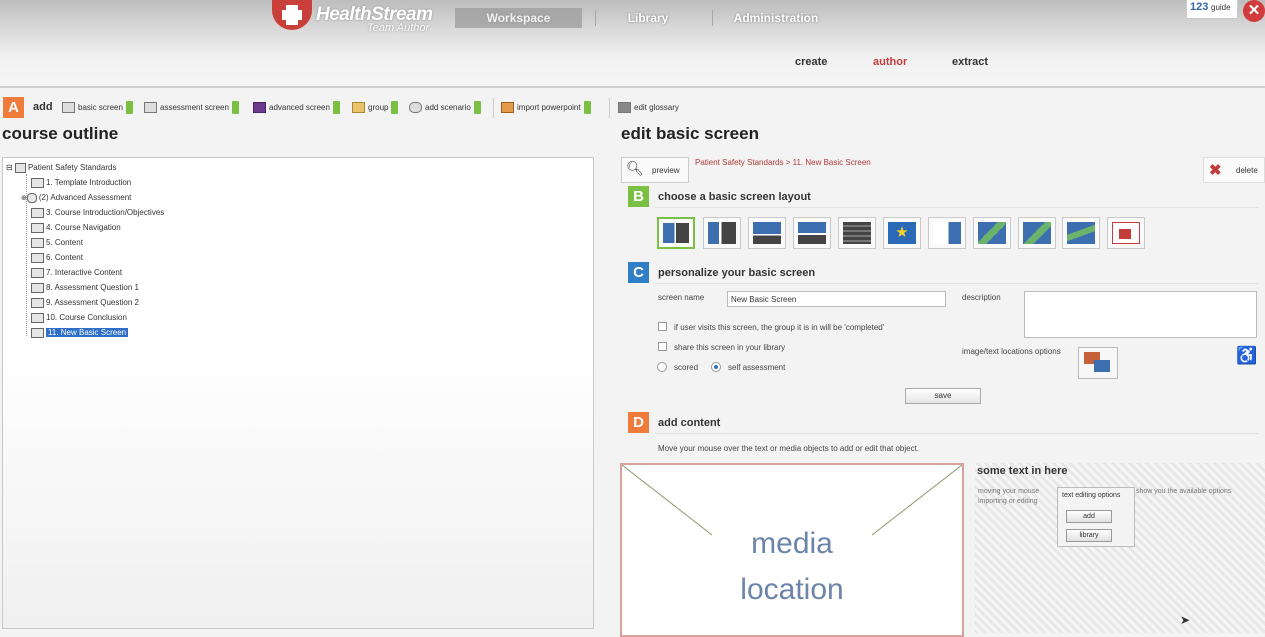  I want to click on text-hint-line2: importing or editing, so click(1008, 501).